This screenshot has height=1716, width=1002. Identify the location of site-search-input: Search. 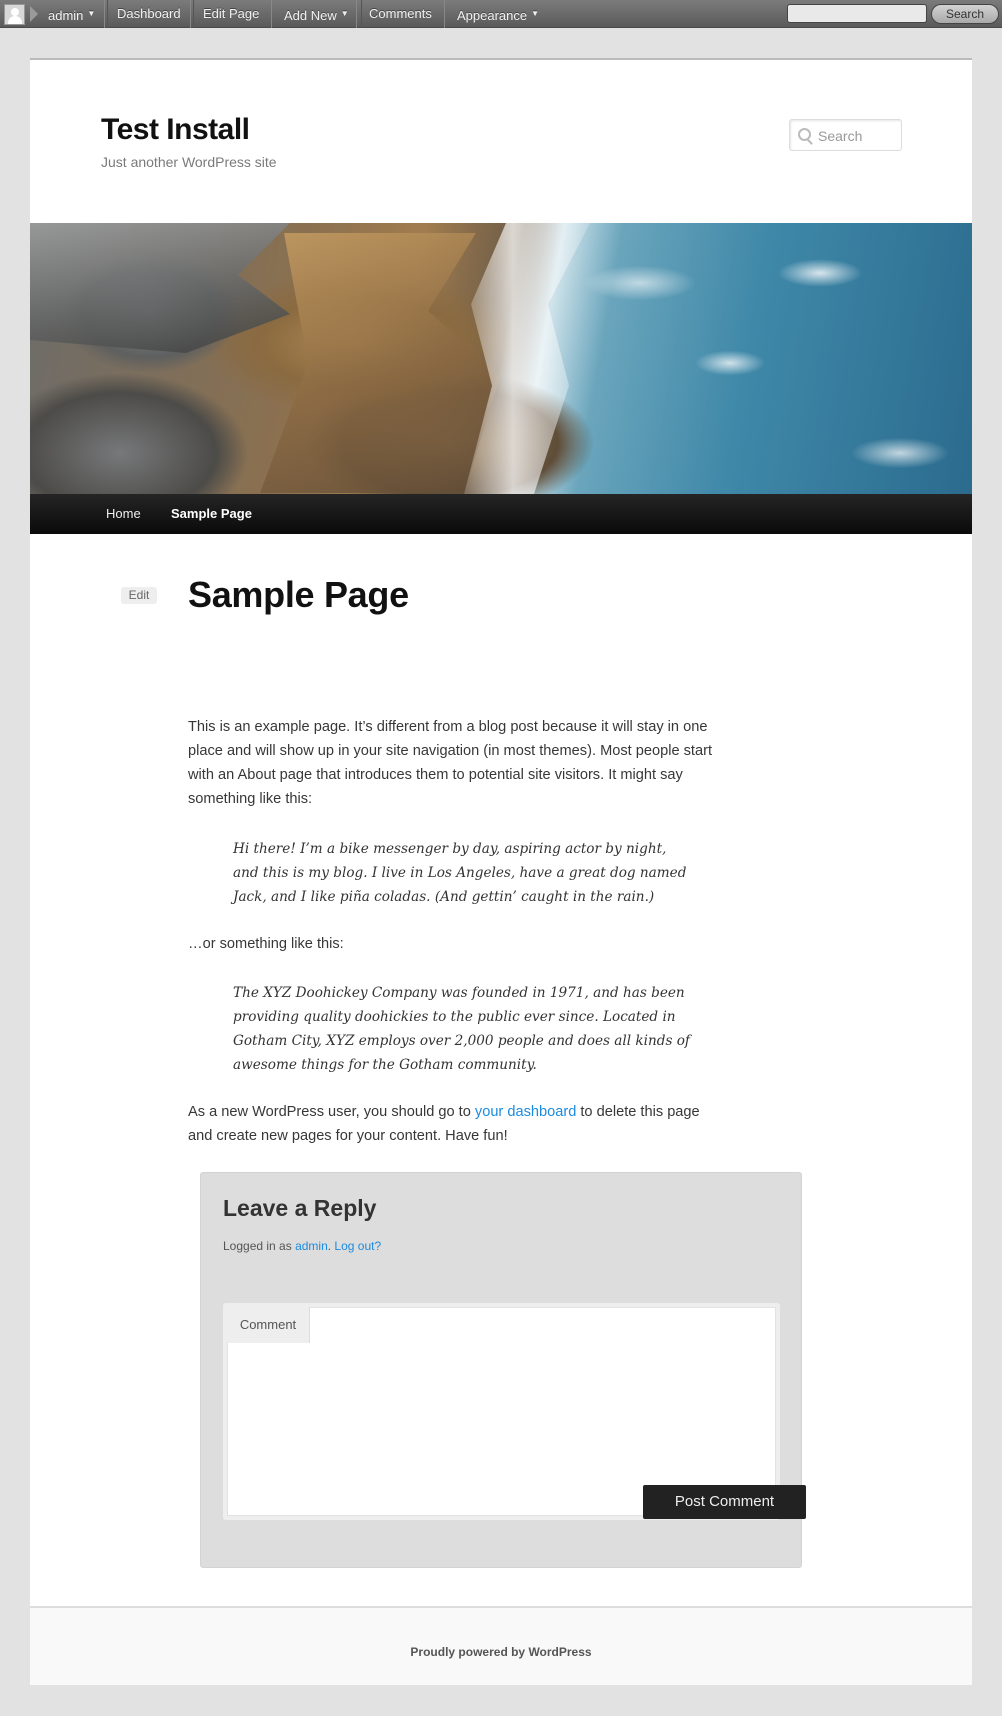
(845, 135).